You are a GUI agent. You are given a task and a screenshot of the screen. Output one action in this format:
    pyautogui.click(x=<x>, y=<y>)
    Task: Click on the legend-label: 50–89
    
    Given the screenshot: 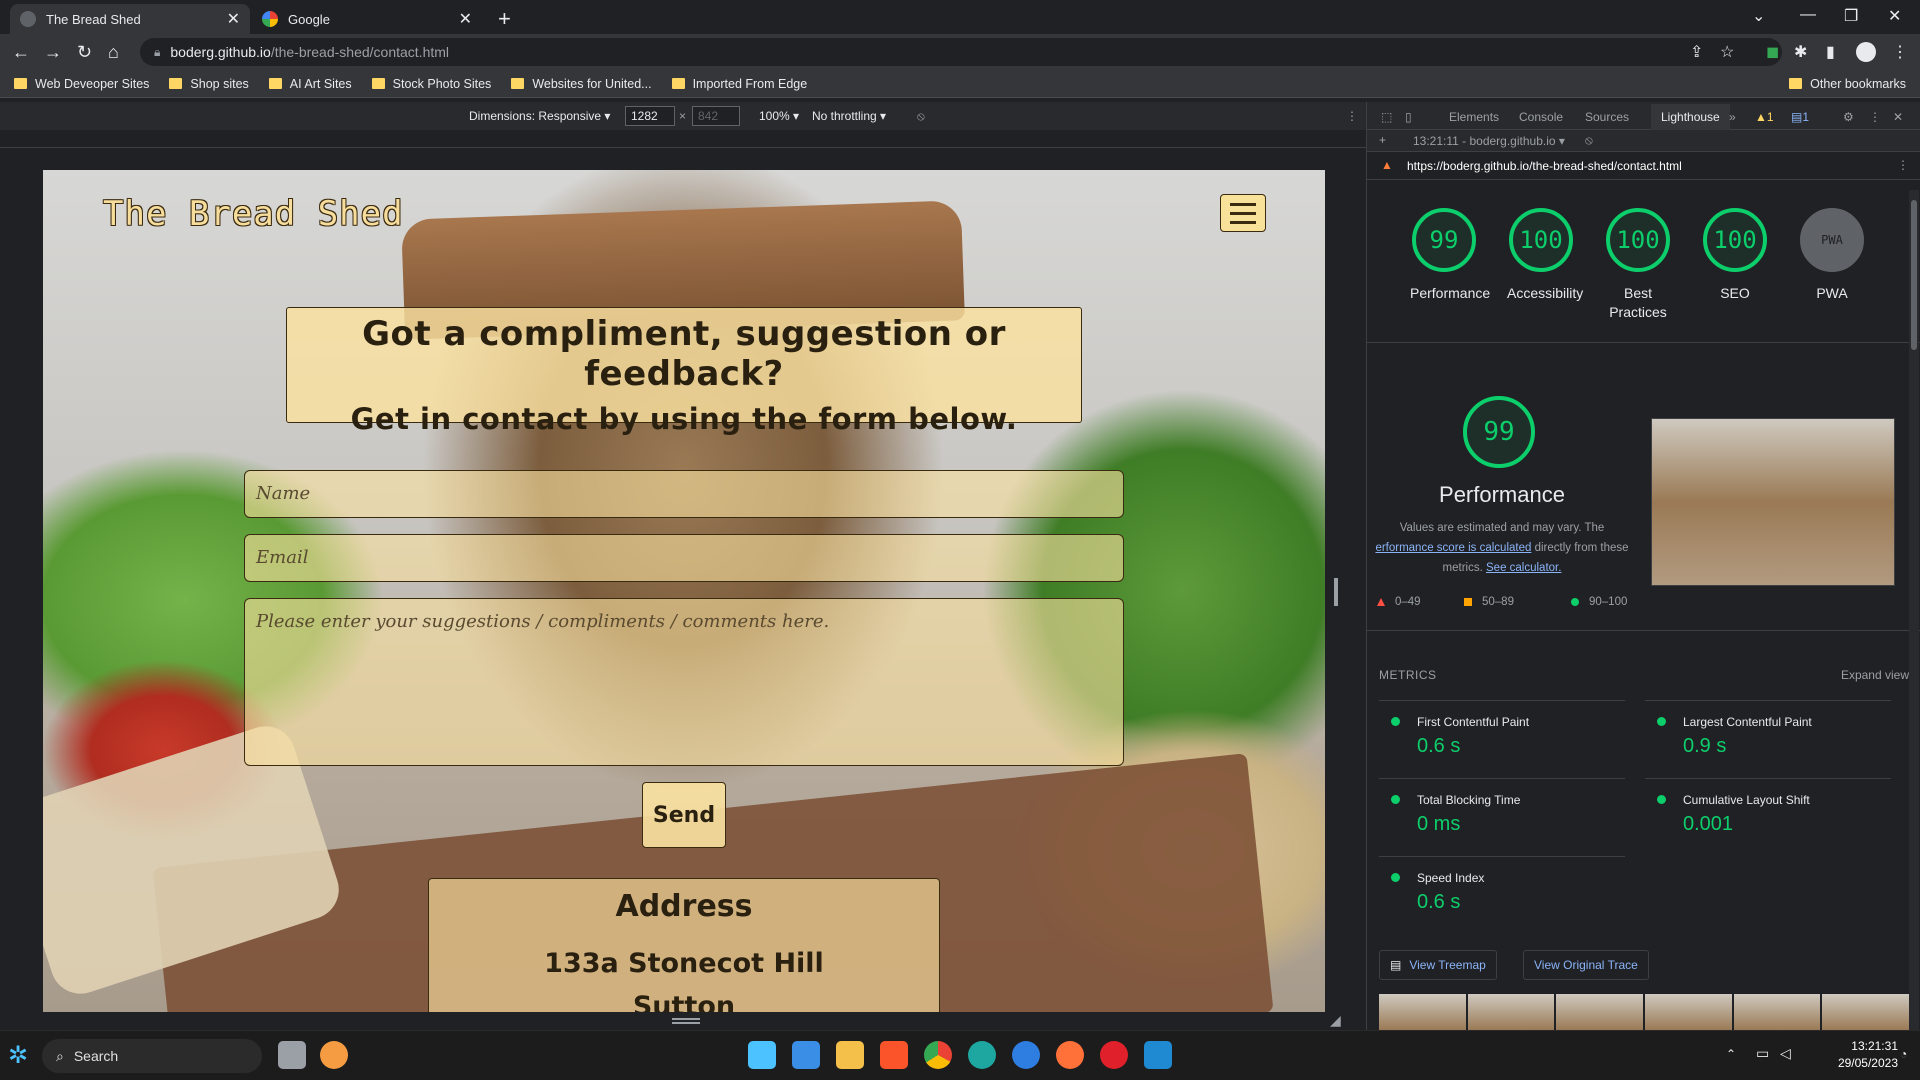 What is the action you would take?
    pyautogui.click(x=1498, y=602)
    